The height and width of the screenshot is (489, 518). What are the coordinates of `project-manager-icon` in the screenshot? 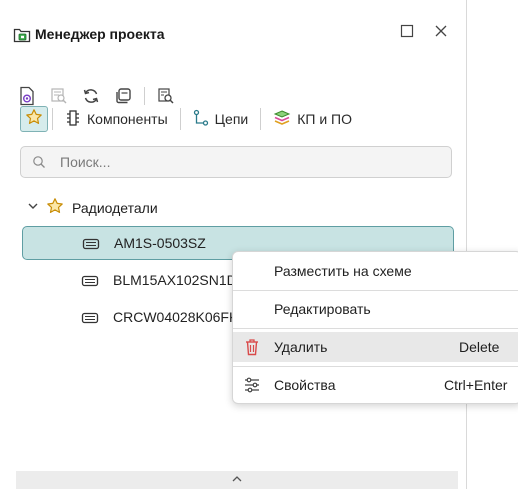 It's located at (22, 35).